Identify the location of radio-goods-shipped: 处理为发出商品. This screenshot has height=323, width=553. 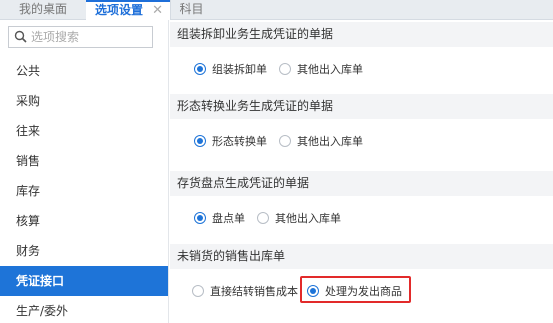
(354, 291).